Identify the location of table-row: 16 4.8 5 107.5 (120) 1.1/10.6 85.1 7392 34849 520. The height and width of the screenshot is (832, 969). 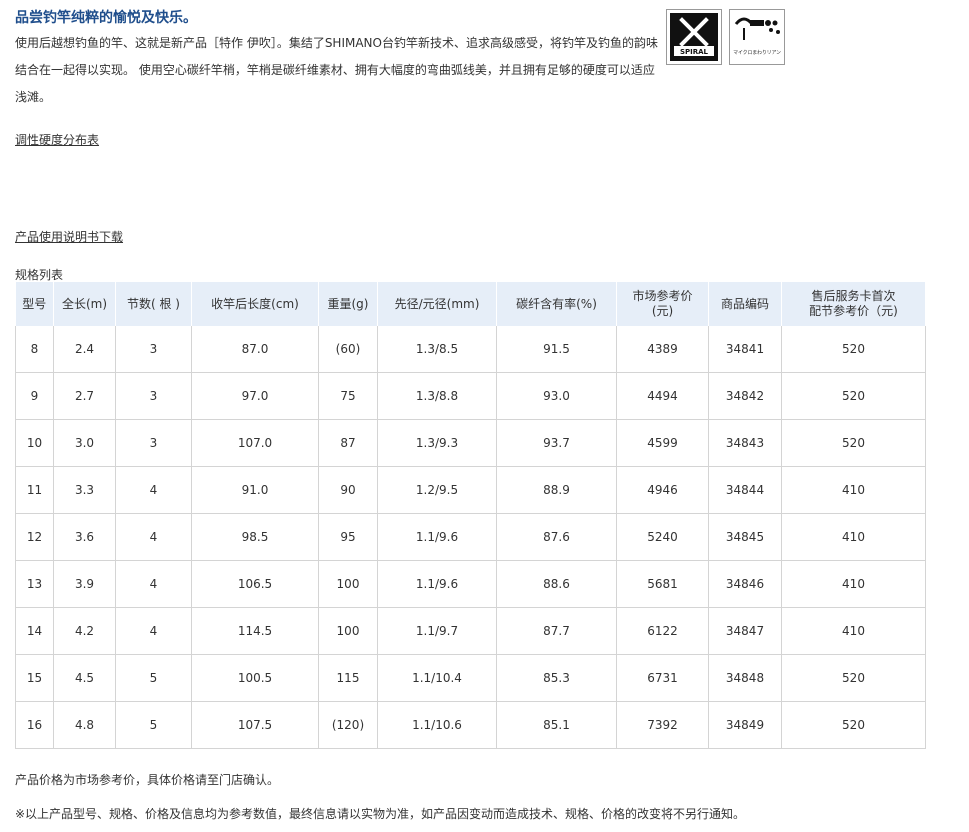
(470, 725).